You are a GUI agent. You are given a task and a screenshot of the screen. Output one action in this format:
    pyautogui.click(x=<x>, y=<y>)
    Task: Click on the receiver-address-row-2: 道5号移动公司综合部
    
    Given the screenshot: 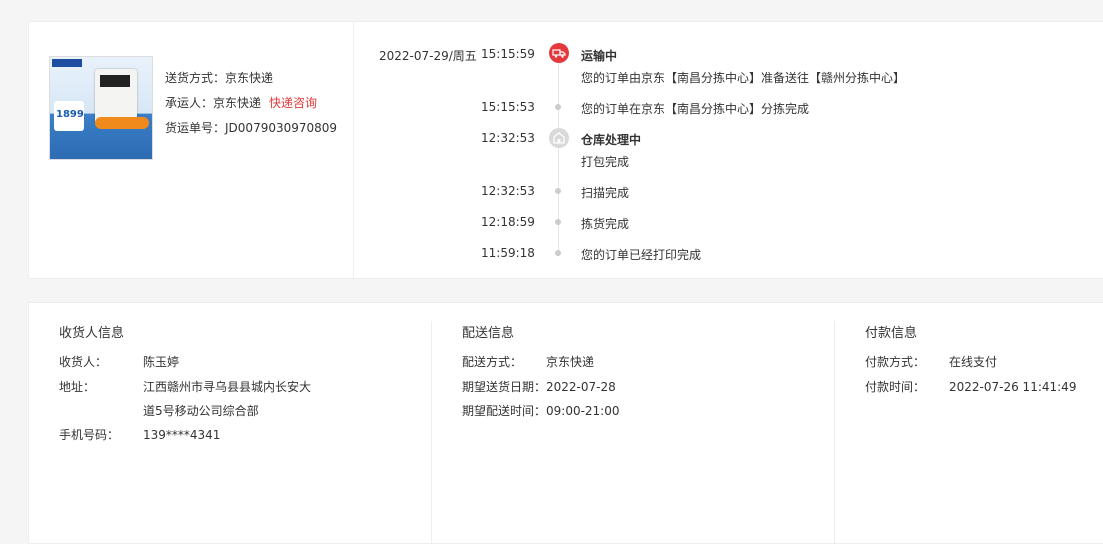 What is the action you would take?
    pyautogui.click(x=159, y=410)
    